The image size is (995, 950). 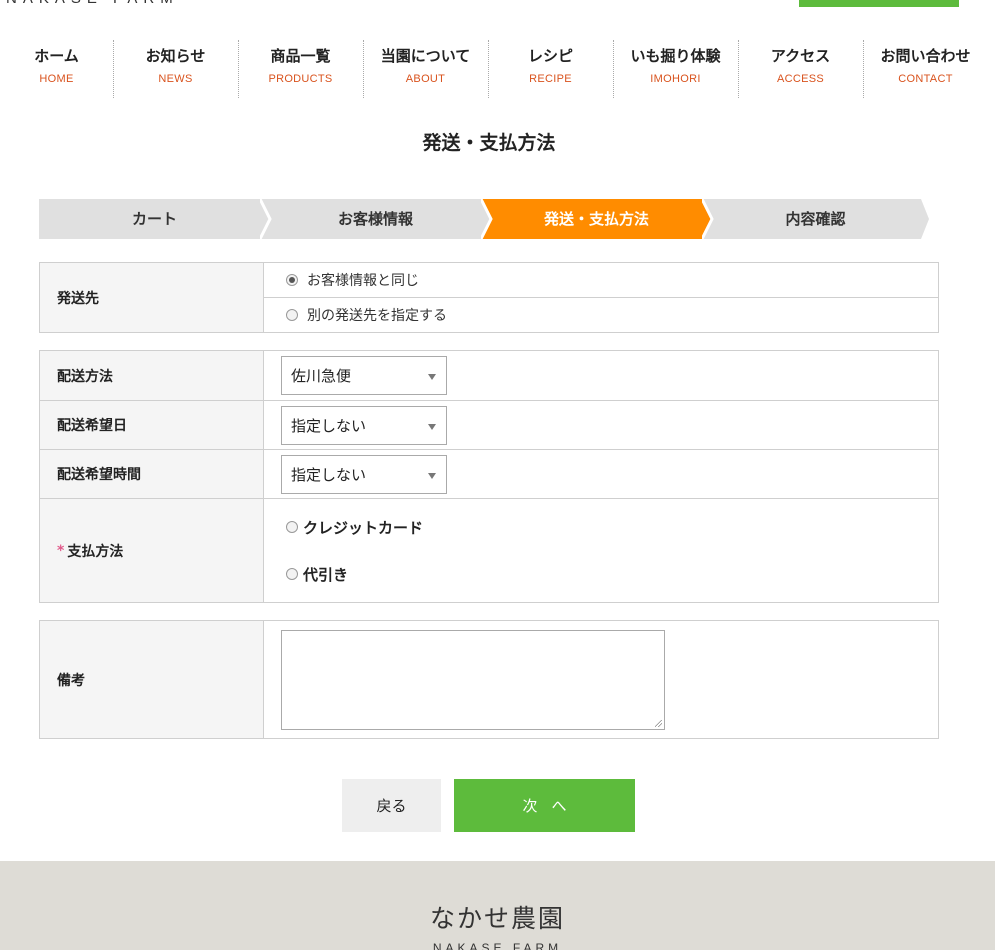 I want to click on step-label: 発送・支払方法, so click(x=596, y=219).